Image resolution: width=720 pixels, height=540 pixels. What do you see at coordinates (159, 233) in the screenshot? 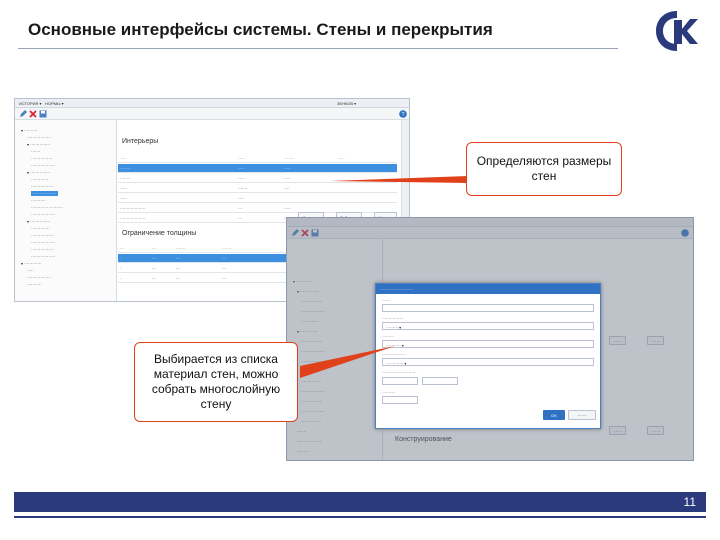
I see `lower-panel-title: Ограничение толщины` at bounding box center [159, 233].